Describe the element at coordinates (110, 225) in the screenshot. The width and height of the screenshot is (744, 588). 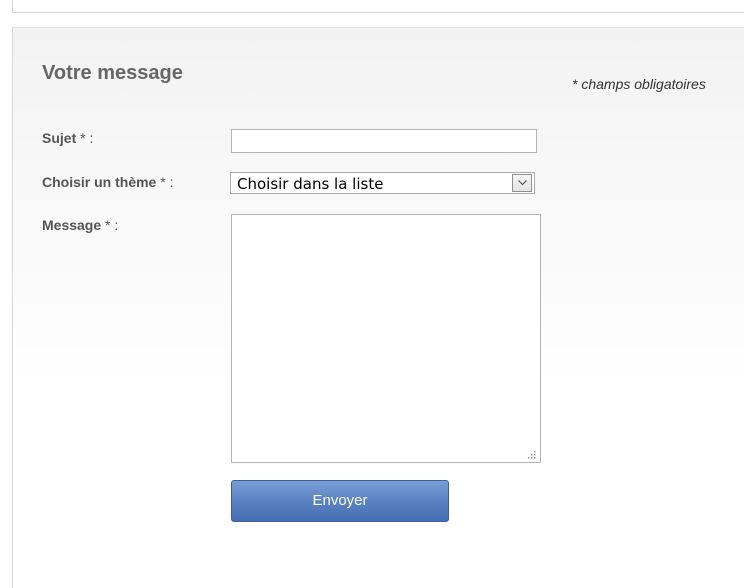
I see `message-required-mark: * :` at that location.